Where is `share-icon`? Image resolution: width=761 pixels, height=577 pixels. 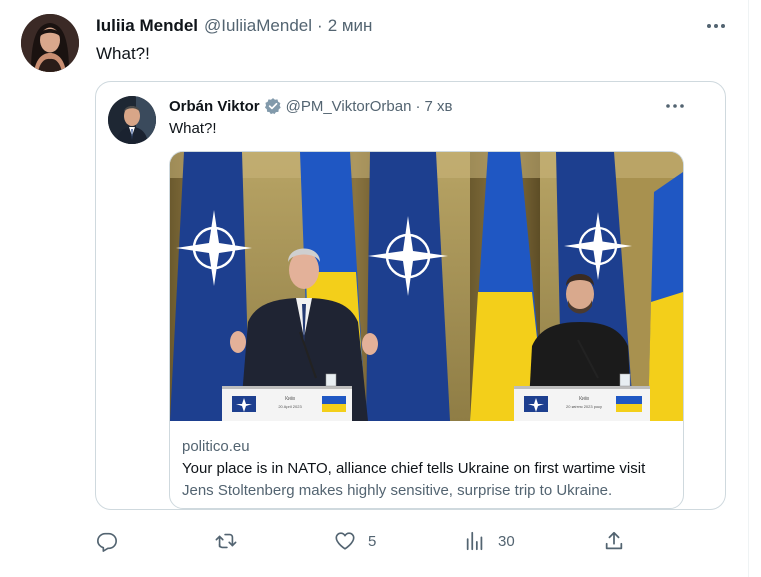 share-icon is located at coordinates (614, 541).